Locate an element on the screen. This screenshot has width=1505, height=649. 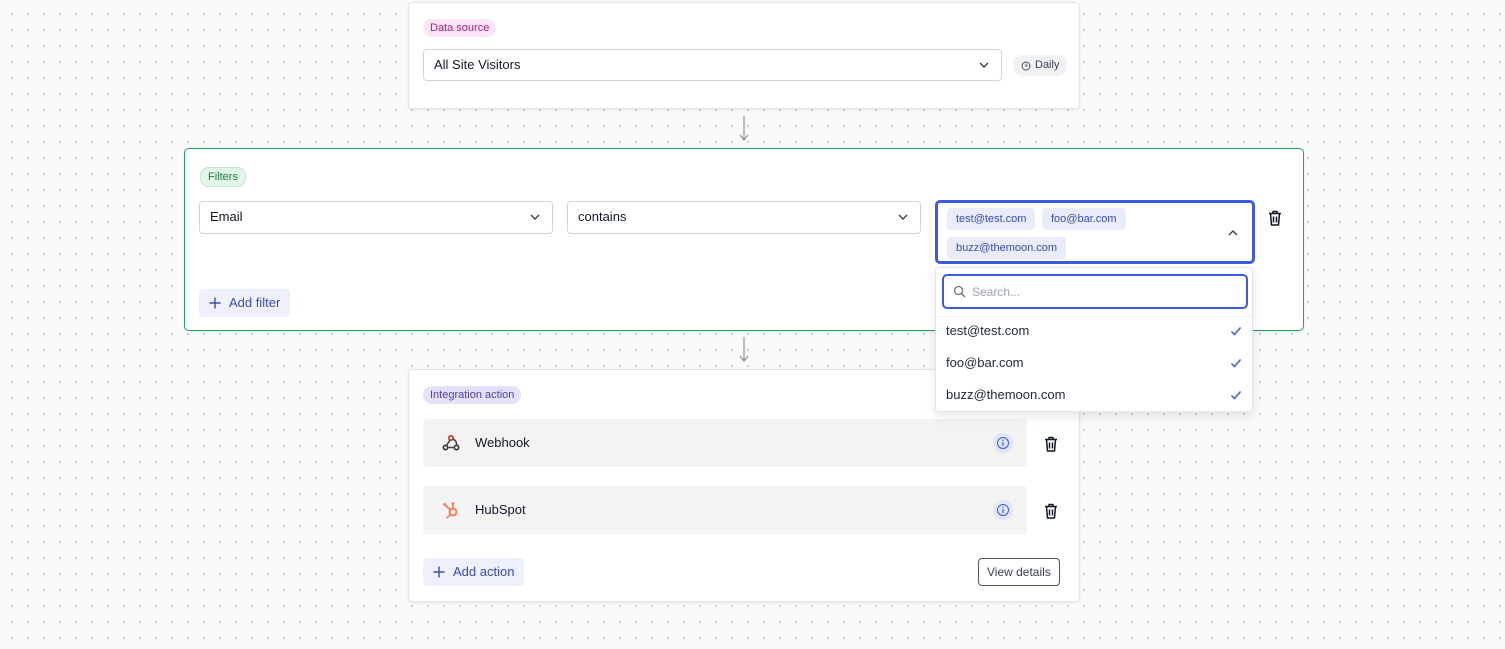
value-chip: foo@bar.com is located at coordinates (1084, 219).